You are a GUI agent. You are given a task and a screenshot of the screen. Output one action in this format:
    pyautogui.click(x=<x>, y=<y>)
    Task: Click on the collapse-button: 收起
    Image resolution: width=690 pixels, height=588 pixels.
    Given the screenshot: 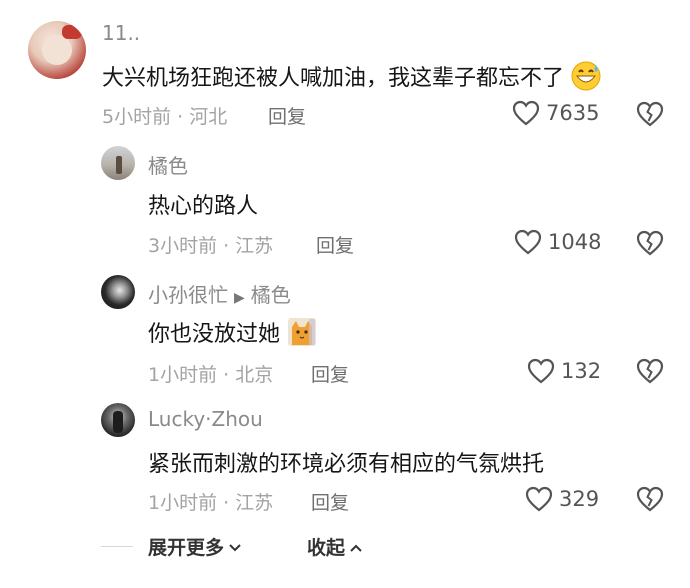 What is the action you would take?
    pyautogui.click(x=335, y=546)
    